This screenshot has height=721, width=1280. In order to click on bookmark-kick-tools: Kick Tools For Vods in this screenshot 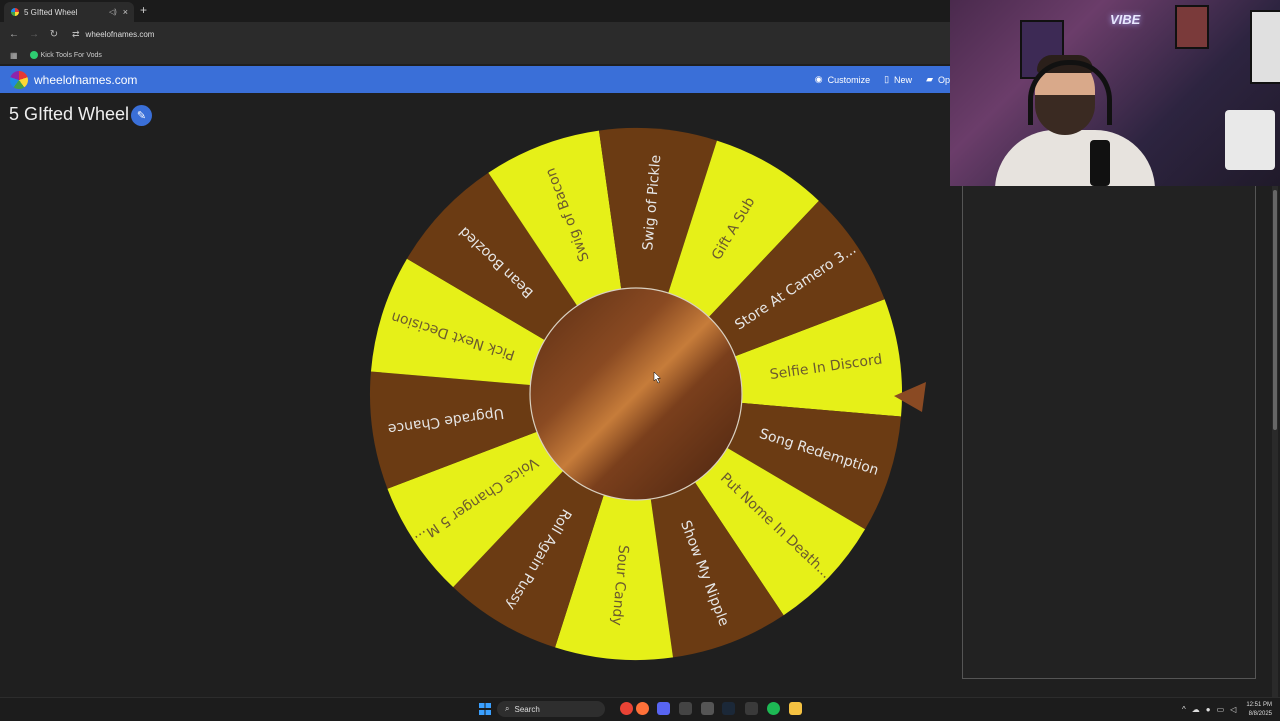, I will do `click(71, 55)`.